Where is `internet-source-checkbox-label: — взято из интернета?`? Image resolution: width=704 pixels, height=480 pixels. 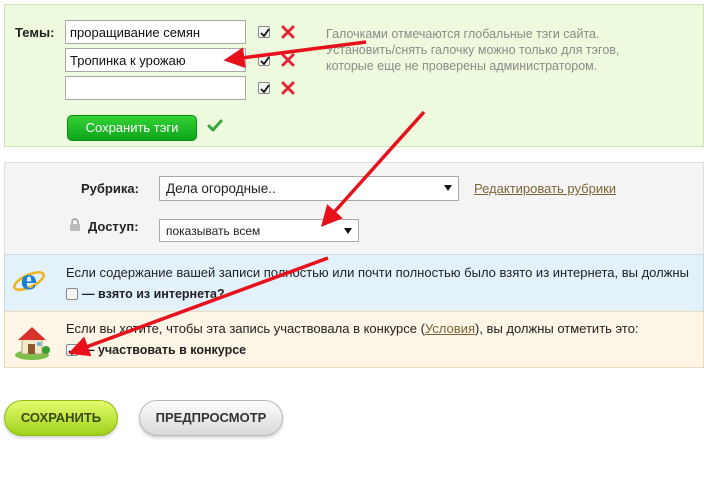 internet-source-checkbox-label: — взято из интернета? is located at coordinates (153, 294).